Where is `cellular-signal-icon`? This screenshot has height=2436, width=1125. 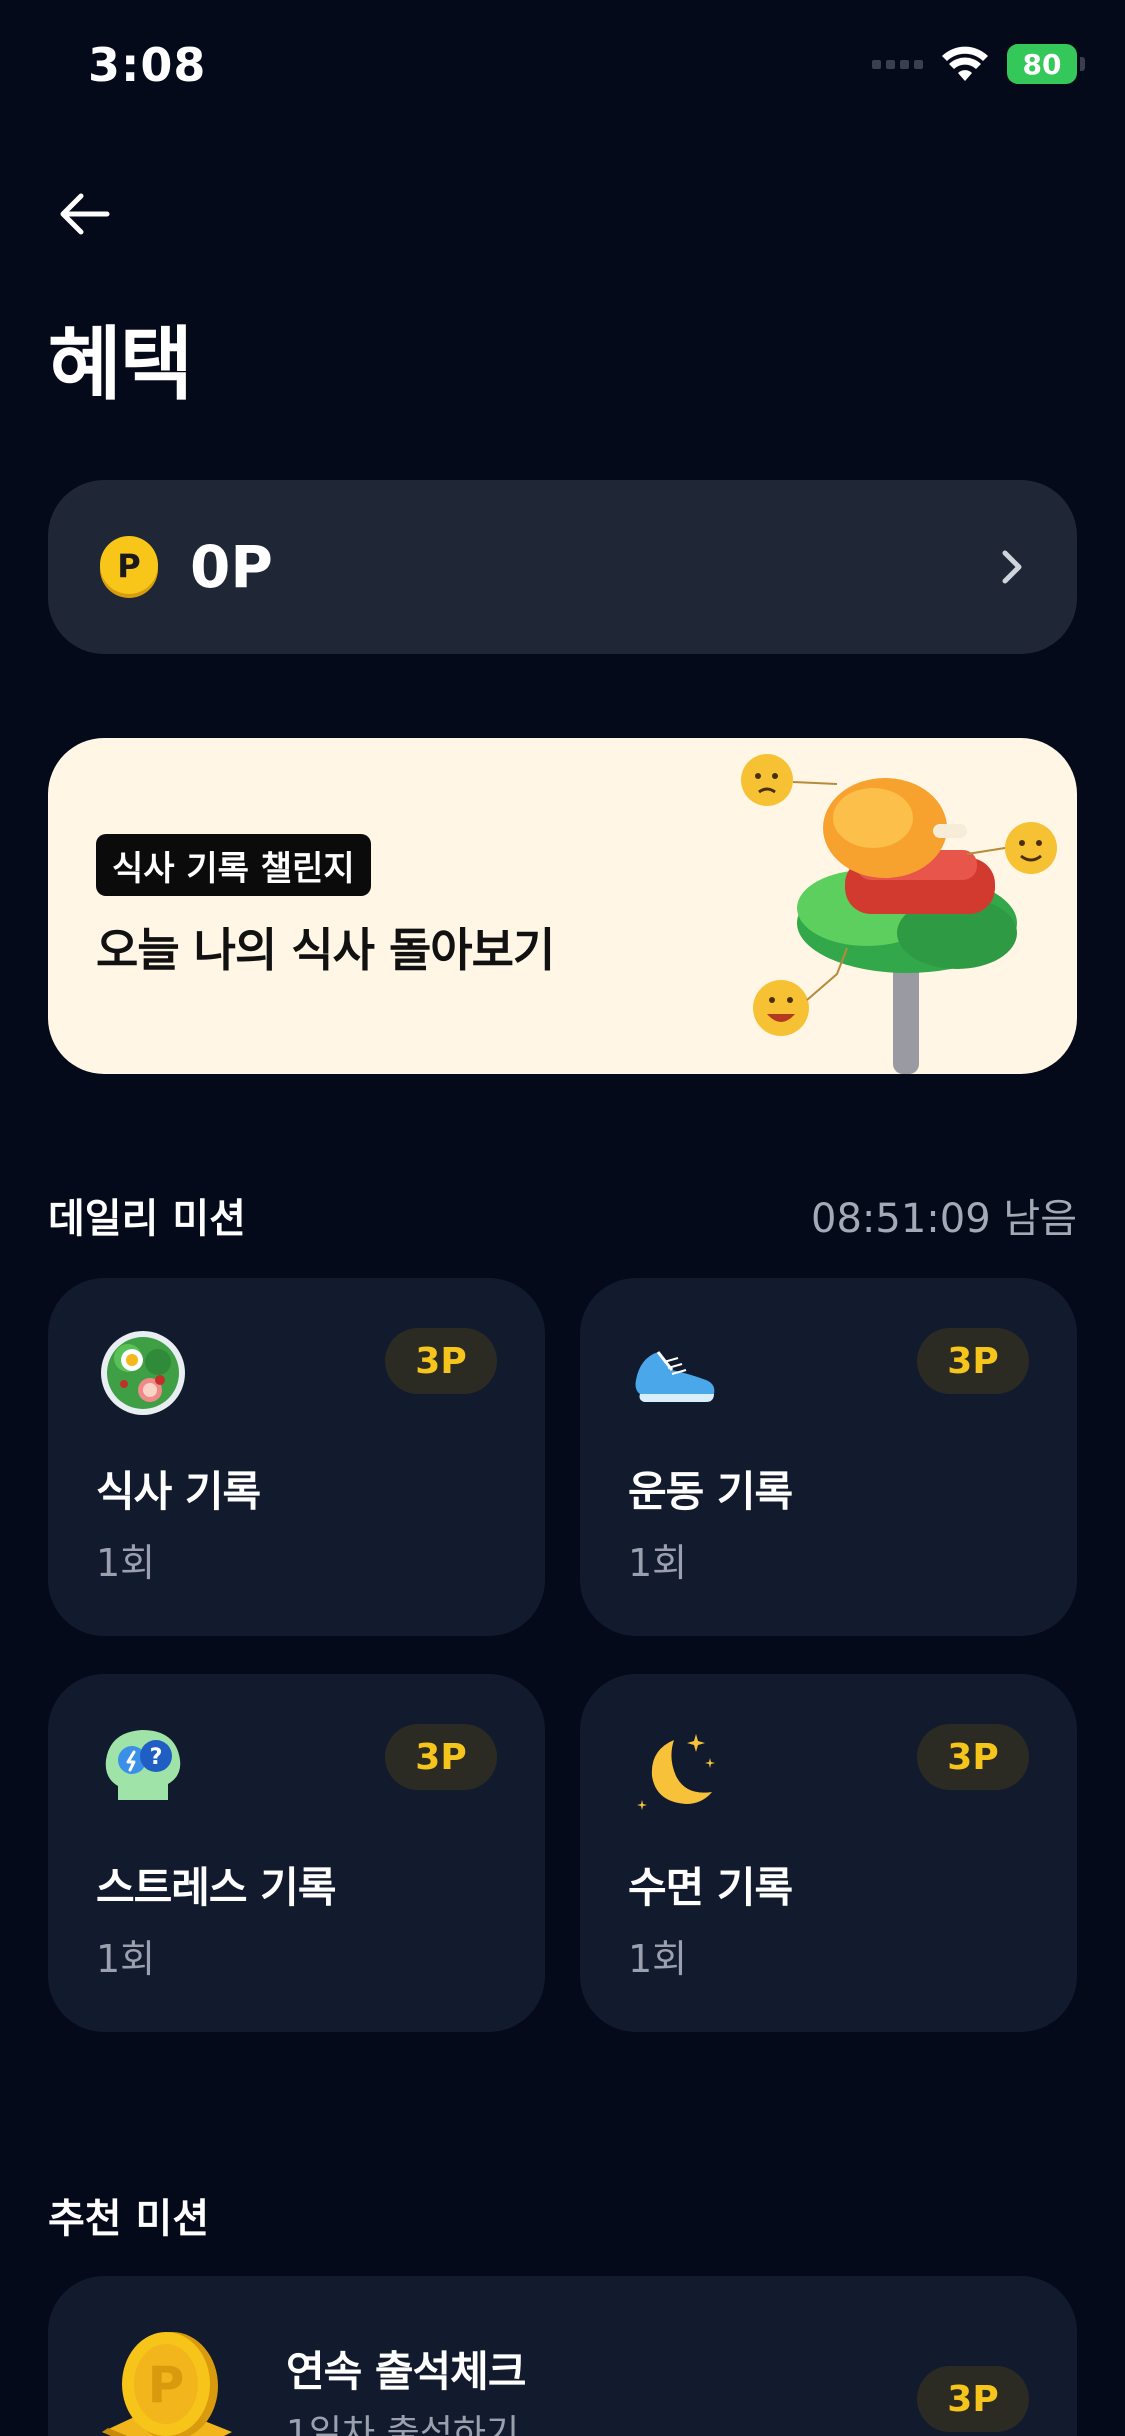
cellular-signal-icon is located at coordinates (897, 64).